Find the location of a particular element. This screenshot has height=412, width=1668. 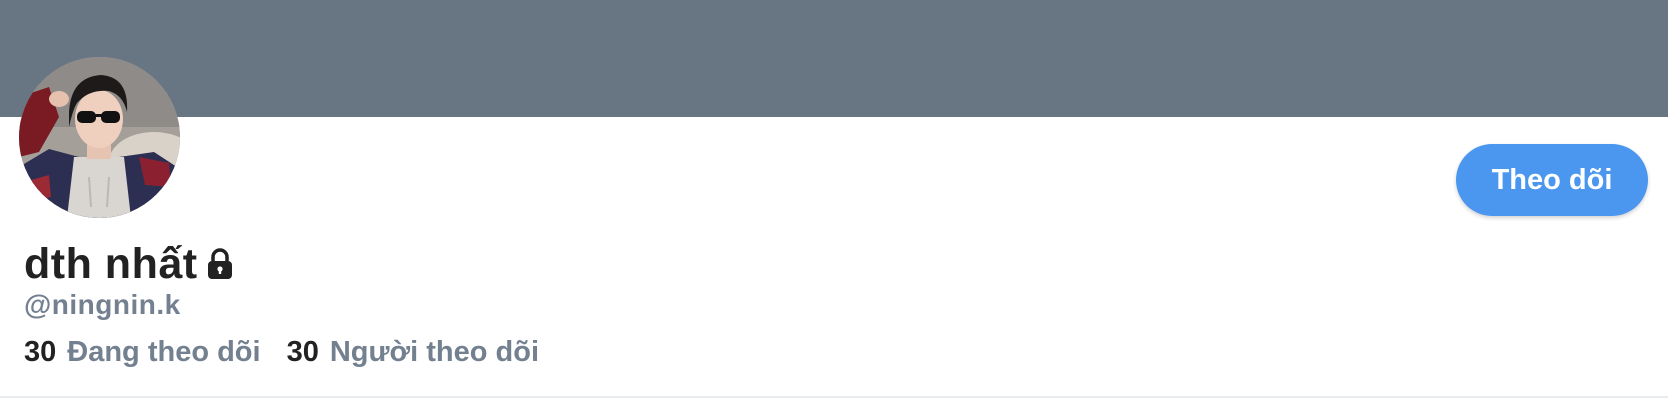

following-label: Đang theo dõi is located at coordinates (164, 352).